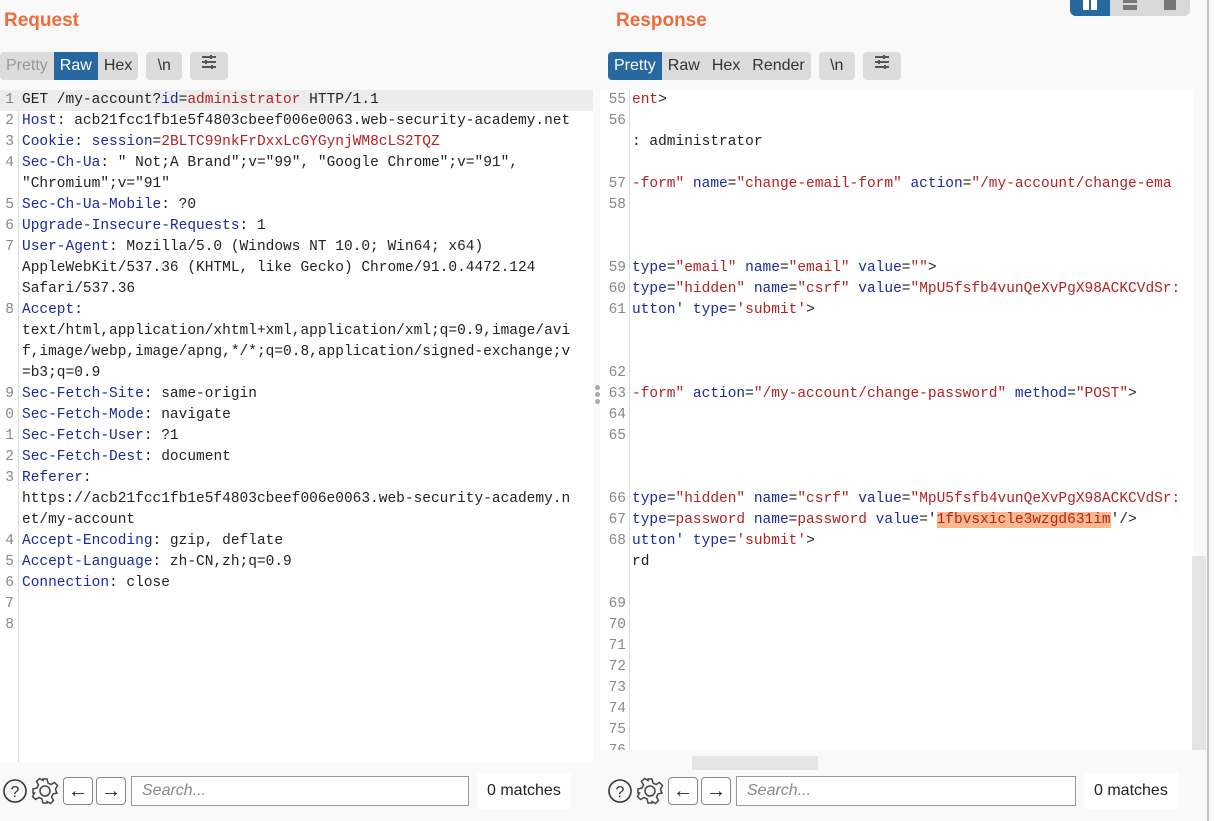  I want to click on code-token: -form", so click(658, 184).